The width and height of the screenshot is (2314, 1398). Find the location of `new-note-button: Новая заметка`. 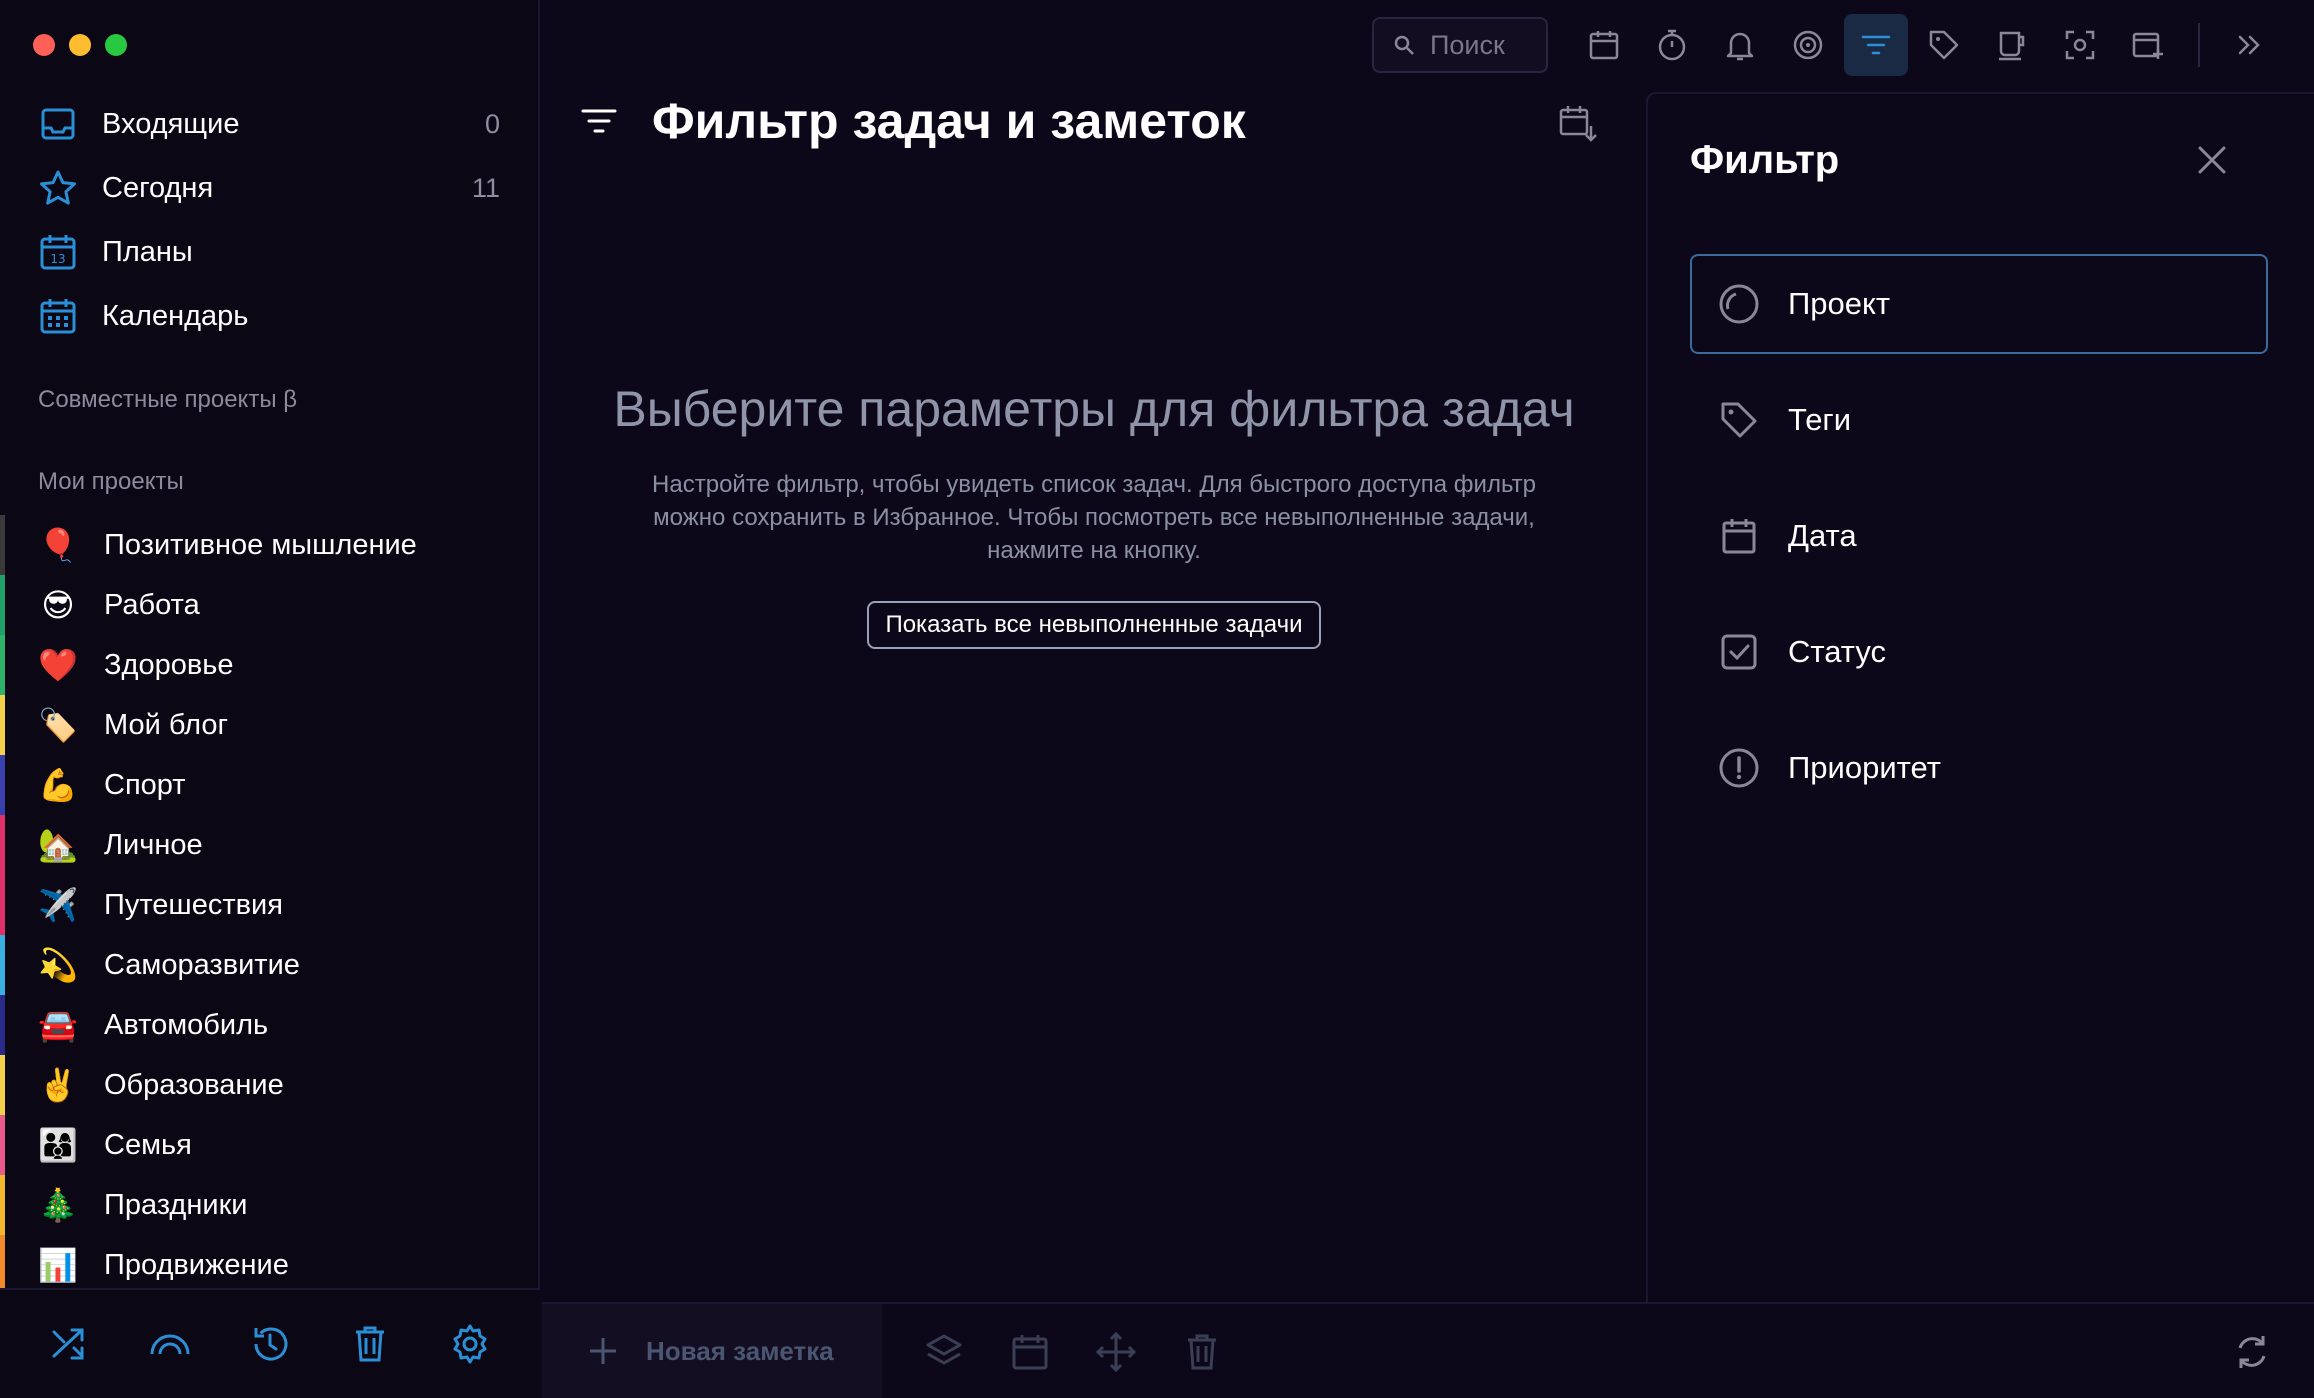

new-note-button: Новая заметка is located at coordinates (712, 1351).